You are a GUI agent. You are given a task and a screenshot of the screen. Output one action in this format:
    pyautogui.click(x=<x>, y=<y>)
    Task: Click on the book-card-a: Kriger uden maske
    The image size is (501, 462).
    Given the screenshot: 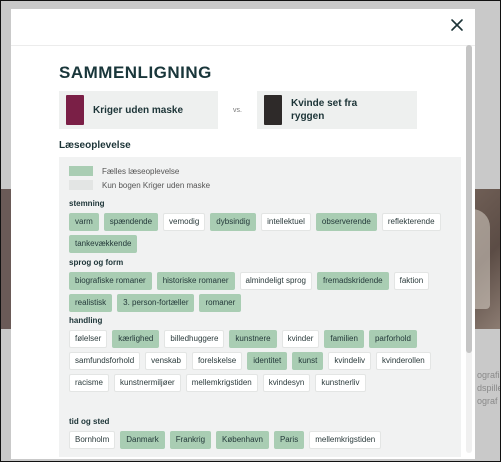 What is the action you would take?
    pyautogui.click(x=138, y=110)
    